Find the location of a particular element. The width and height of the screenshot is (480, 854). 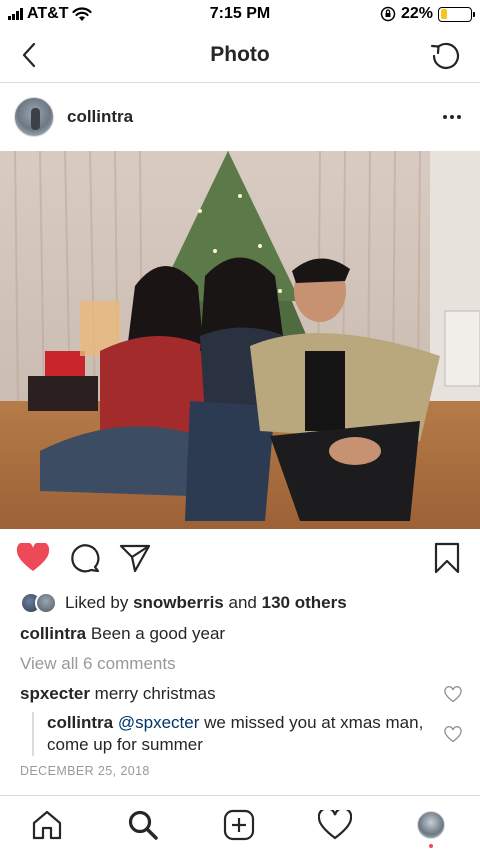

new-post-icon is located at coordinates (239, 825).